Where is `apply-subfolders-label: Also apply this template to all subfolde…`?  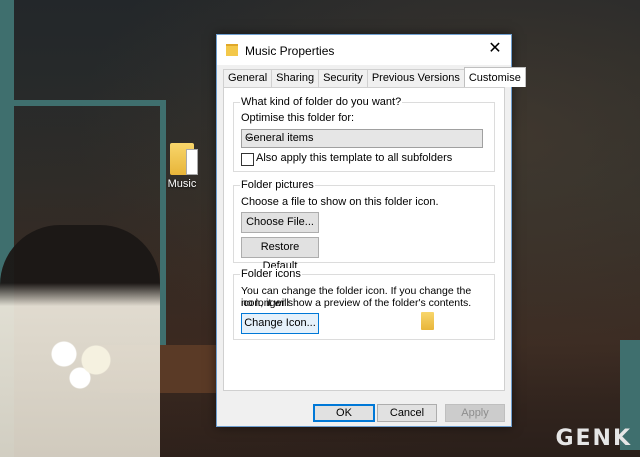 apply-subfolders-label: Also apply this template to all subfolde… is located at coordinates (354, 158).